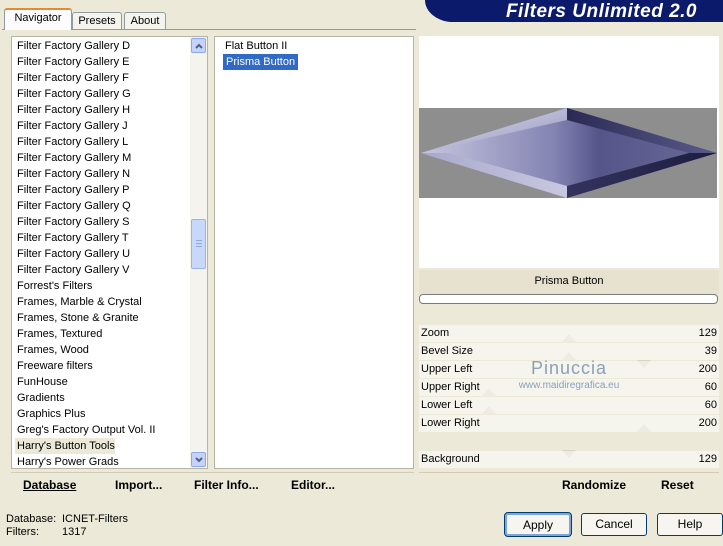  What do you see at coordinates (40, 398) in the screenshot?
I see `category-item: Gradients` at bounding box center [40, 398].